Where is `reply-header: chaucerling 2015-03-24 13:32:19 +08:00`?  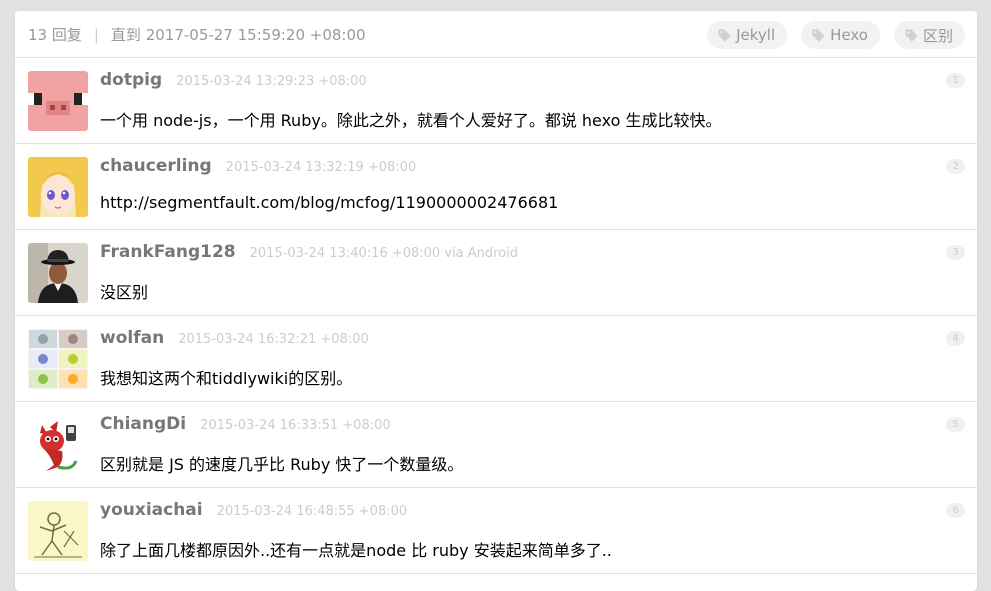
reply-header: chaucerling 2015-03-24 13:32:19 +08:00 is located at coordinates (258, 166).